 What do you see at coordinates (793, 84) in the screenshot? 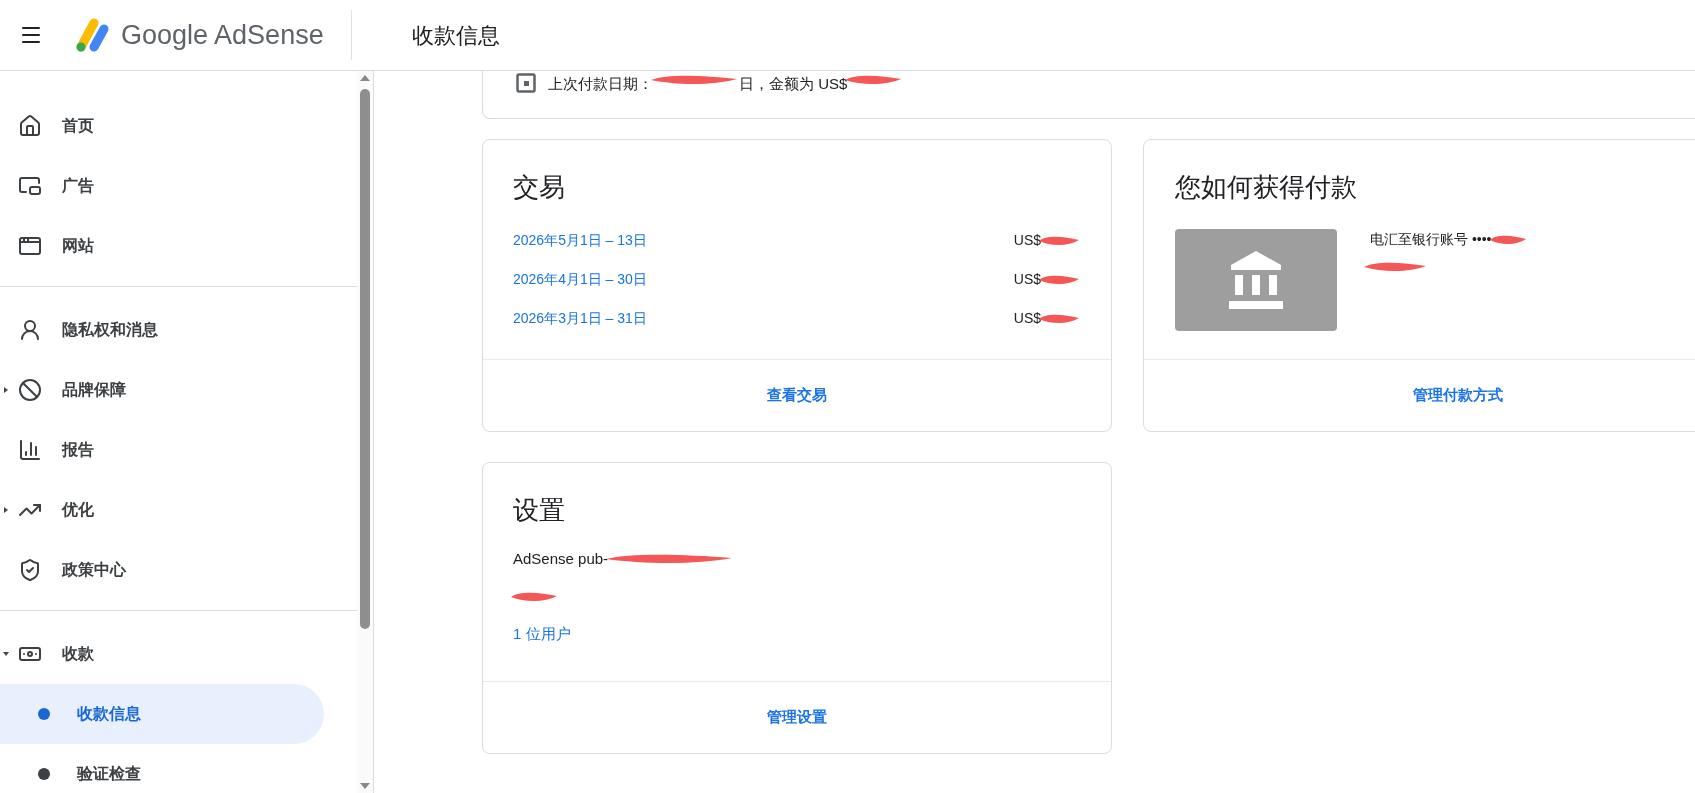
I see `last-payment-amount-label: 日，金额为 US$` at bounding box center [793, 84].